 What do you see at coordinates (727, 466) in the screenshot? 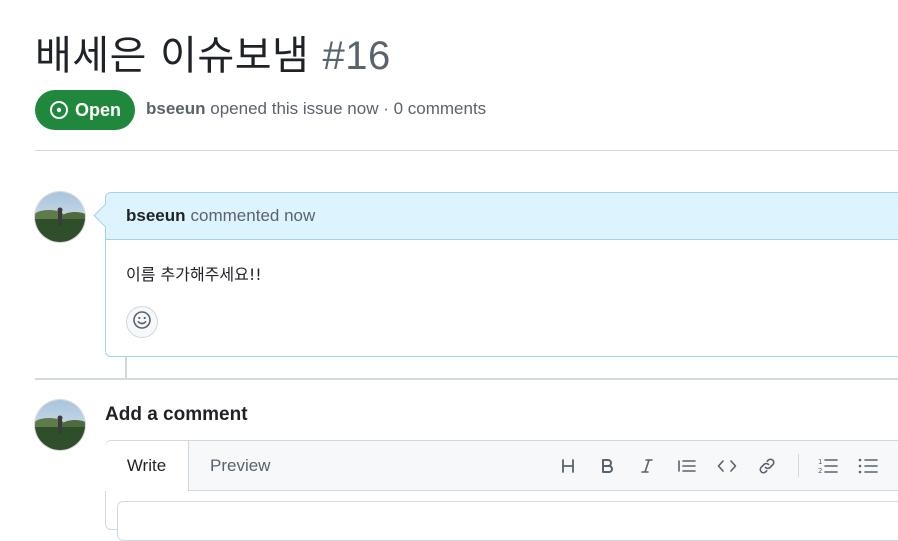
I see `code-icon` at bounding box center [727, 466].